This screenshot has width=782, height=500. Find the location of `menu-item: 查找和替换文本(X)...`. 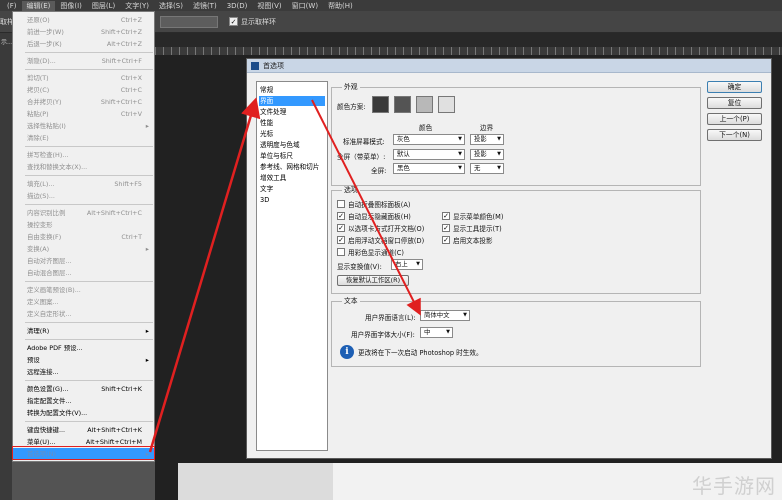

menu-item: 查找和替换文本(X)... is located at coordinates (83, 167).